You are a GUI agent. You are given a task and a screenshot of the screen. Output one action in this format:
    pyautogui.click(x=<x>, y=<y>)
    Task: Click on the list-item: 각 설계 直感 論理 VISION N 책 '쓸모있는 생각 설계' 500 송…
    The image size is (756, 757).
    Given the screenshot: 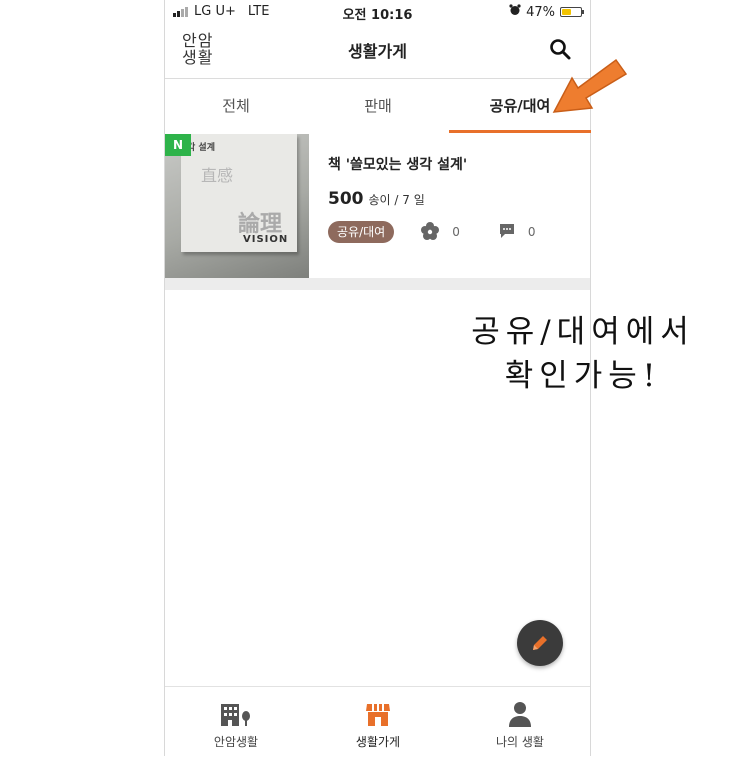 What is the action you would take?
    pyautogui.click(x=377, y=206)
    